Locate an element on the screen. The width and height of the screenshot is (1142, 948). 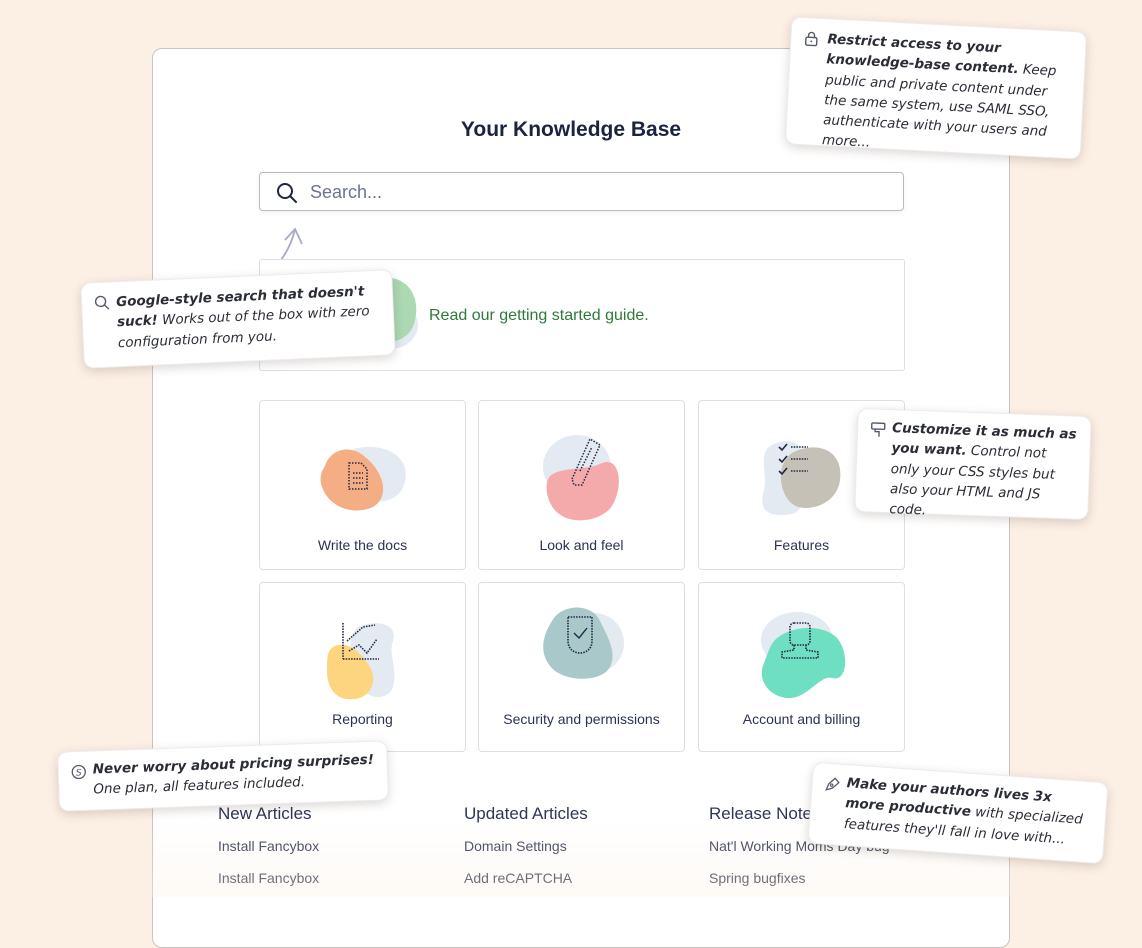
user-icon is located at coordinates (802, 655).